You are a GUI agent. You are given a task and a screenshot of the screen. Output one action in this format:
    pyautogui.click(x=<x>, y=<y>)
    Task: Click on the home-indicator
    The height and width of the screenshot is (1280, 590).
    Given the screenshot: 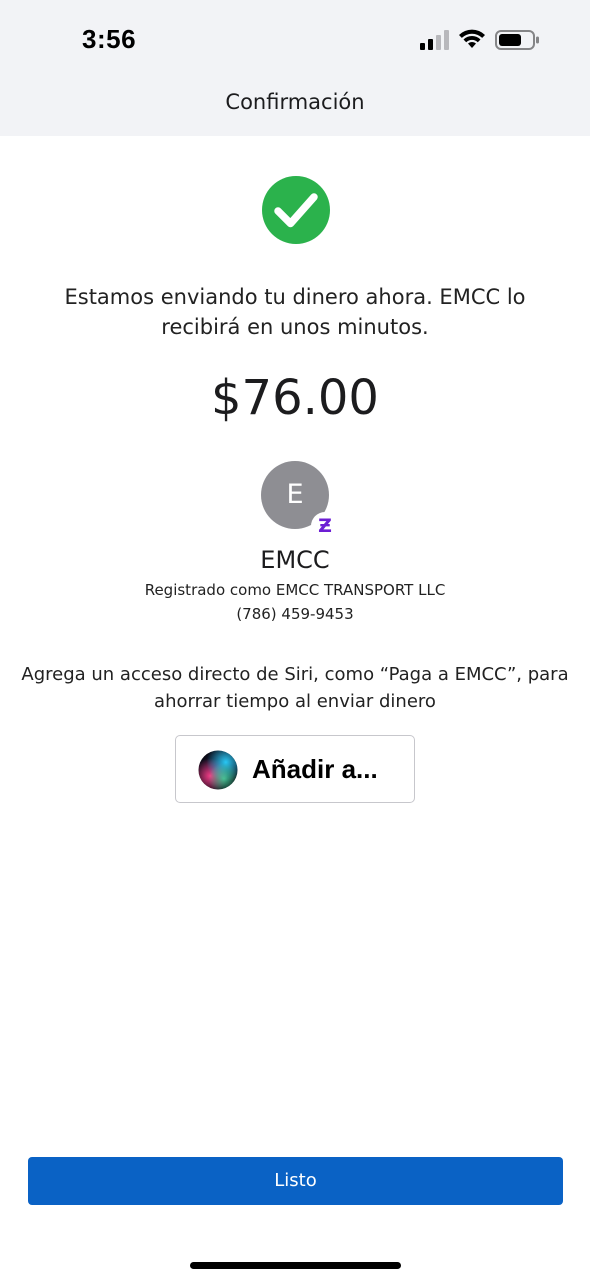 What is the action you would take?
    pyautogui.click(x=295, y=1265)
    